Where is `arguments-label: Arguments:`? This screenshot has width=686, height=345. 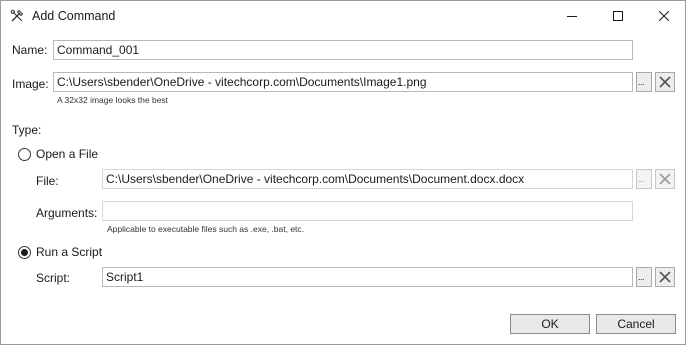 arguments-label: Arguments: is located at coordinates (67, 213).